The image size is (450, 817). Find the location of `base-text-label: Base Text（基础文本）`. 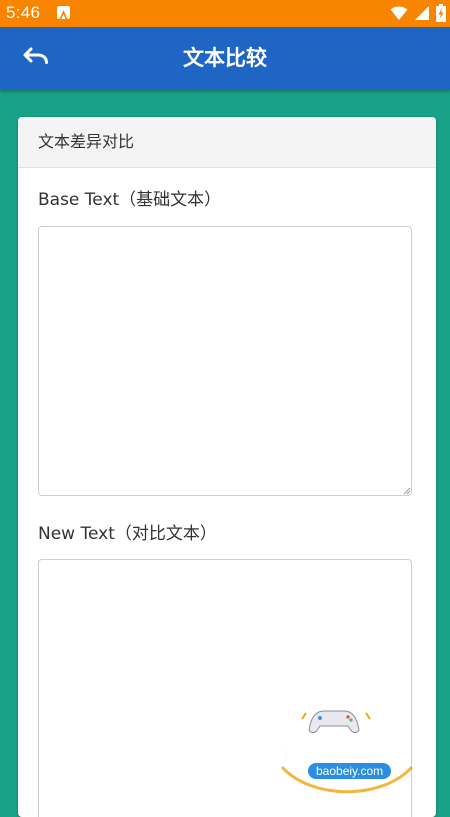

base-text-label: Base Text（基础文本） is located at coordinates (130, 200).